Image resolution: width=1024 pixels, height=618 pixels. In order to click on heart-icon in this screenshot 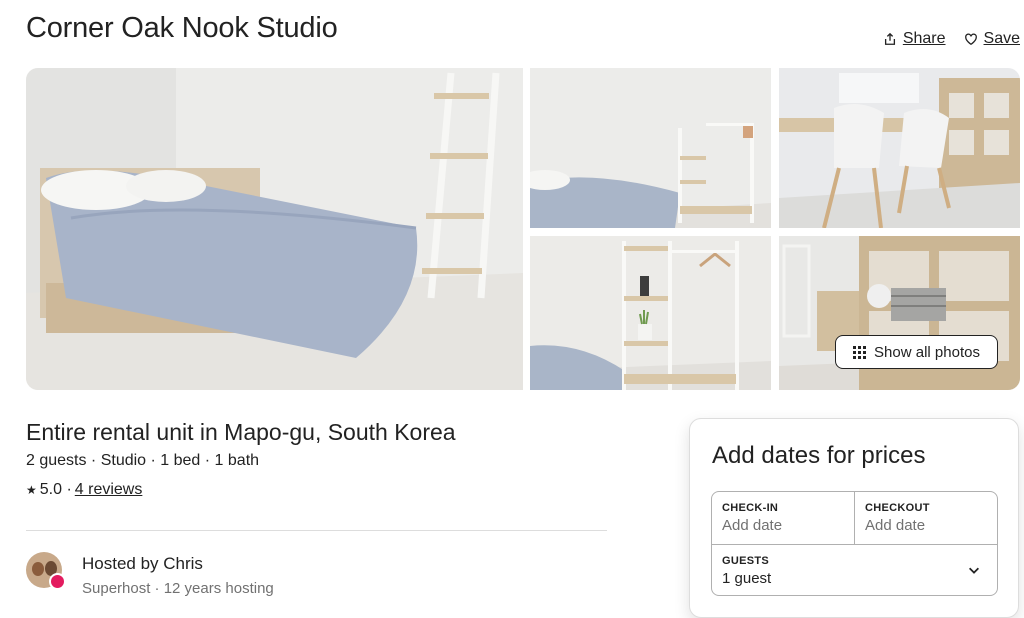, I will do `click(970, 39)`.